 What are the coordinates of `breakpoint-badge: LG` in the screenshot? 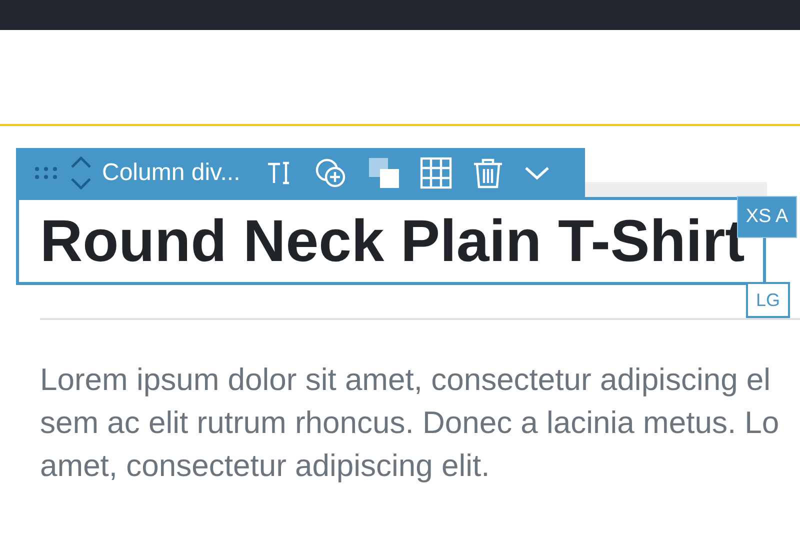 It's located at (768, 300).